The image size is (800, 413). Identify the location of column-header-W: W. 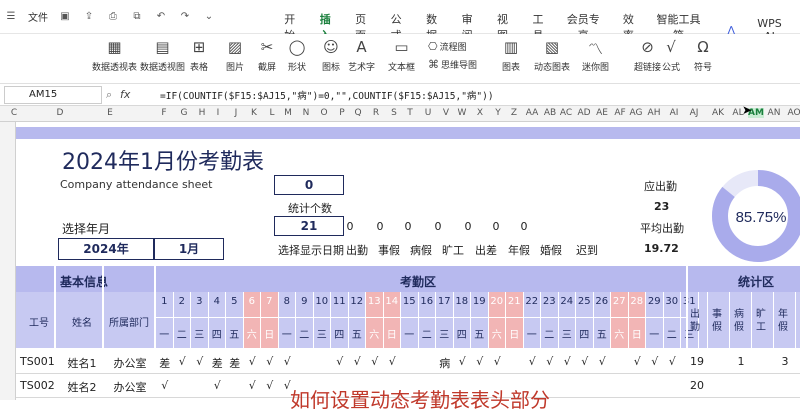
(462, 113).